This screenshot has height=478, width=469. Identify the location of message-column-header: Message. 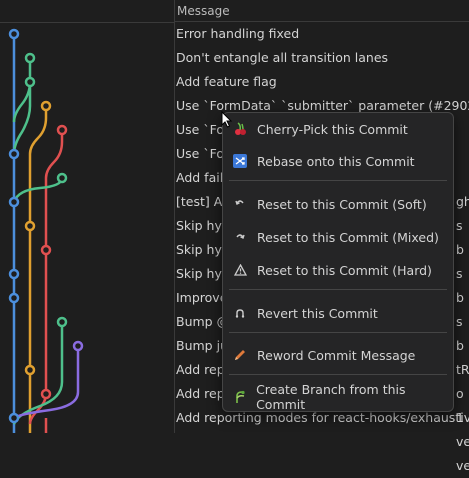
(322, 11).